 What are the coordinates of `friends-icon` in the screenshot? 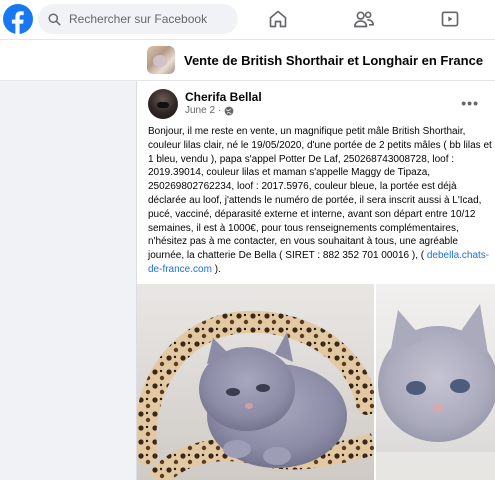 It's located at (364, 19).